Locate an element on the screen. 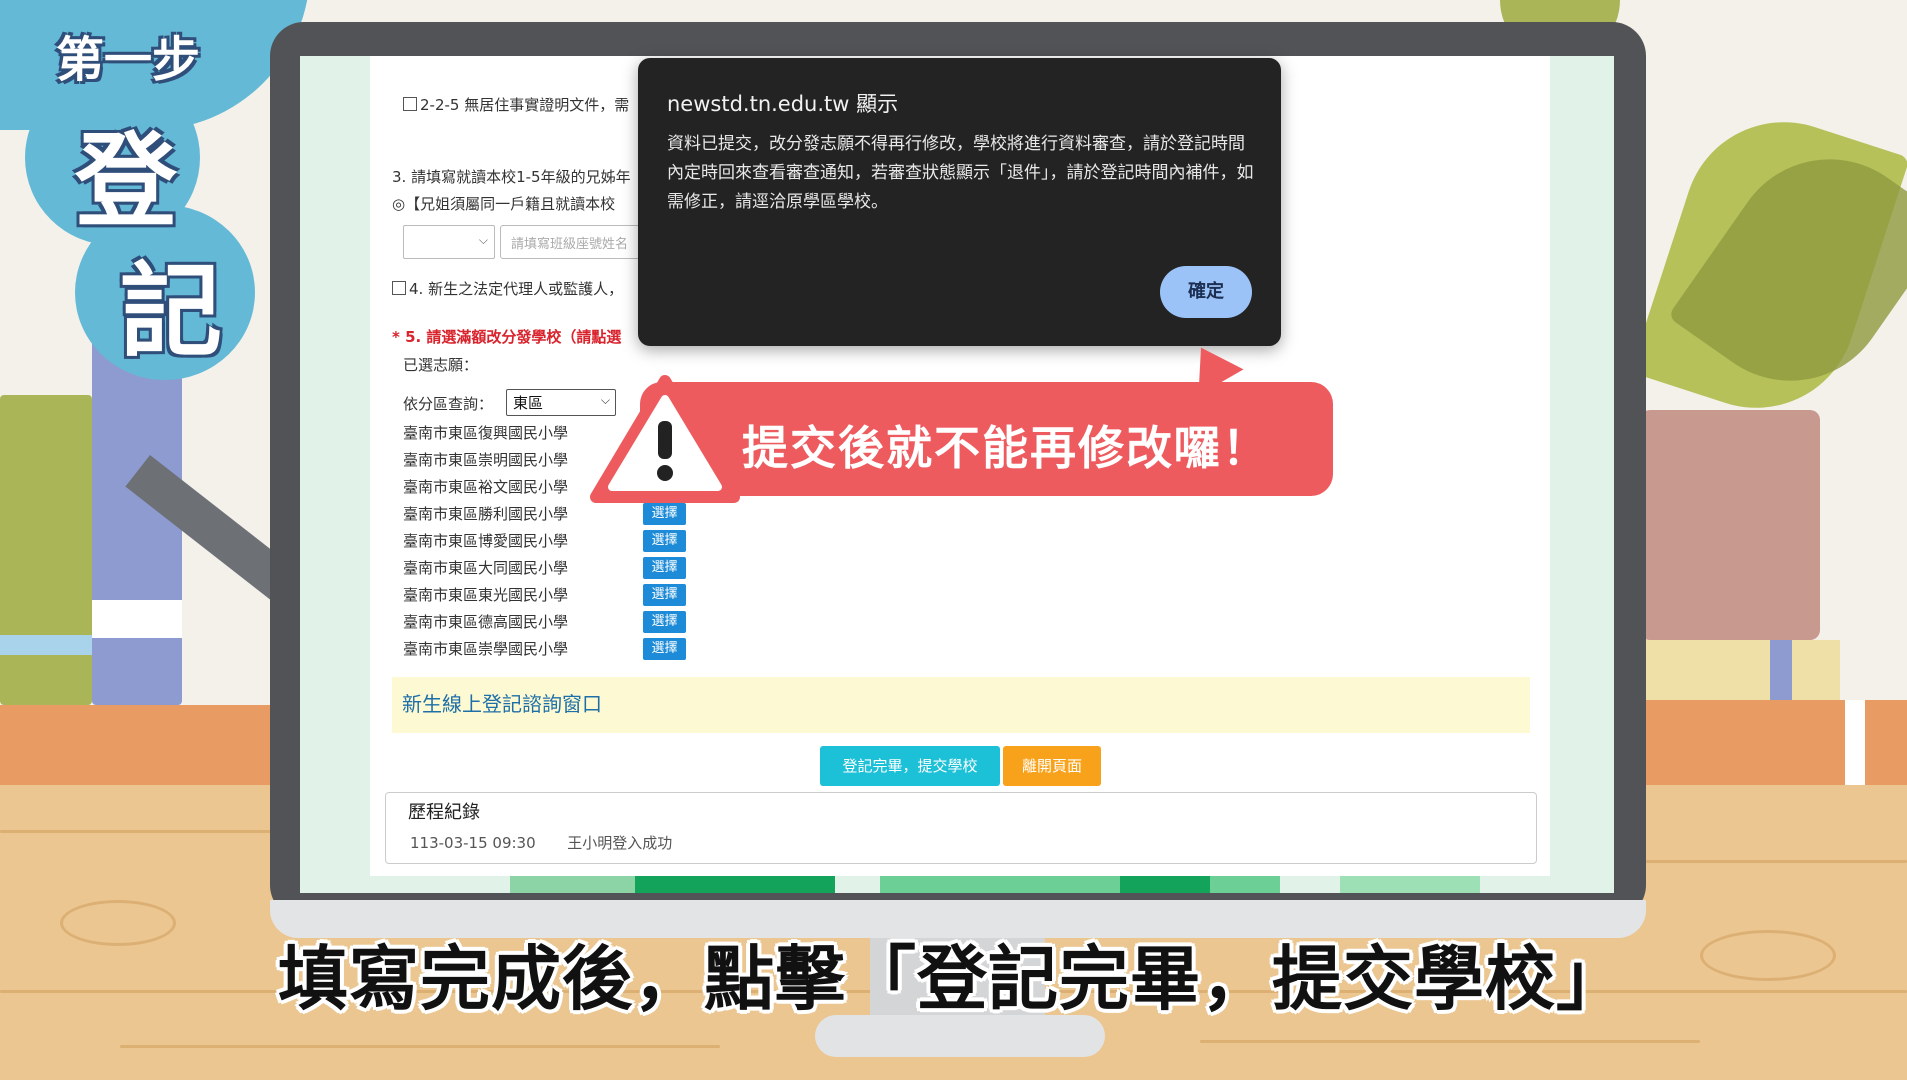  badge-char-1: 登 is located at coordinates (126, 182).